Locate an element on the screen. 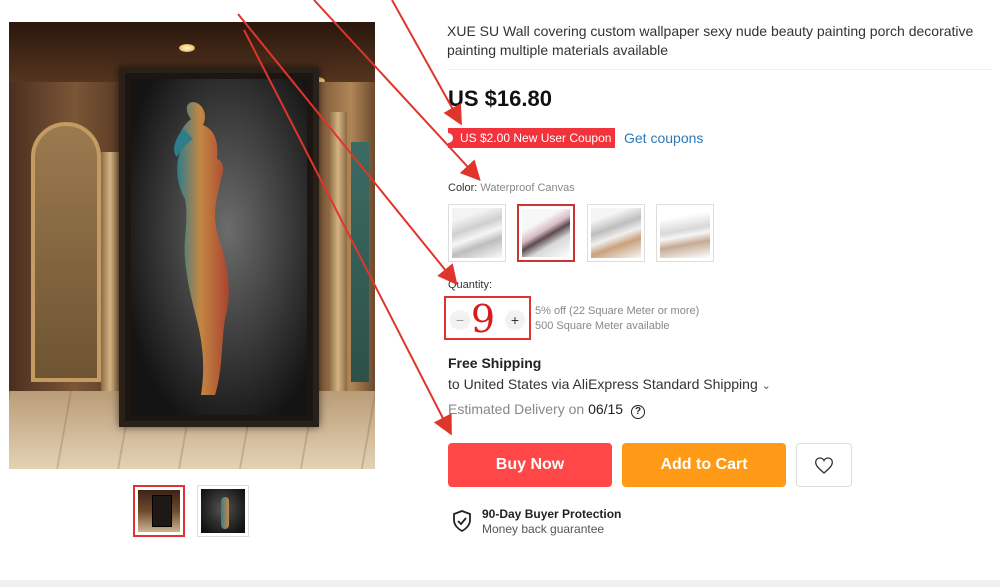 Image resolution: width=1000 pixels, height=587 pixels. ceiling-lamp is located at coordinates (187, 48).